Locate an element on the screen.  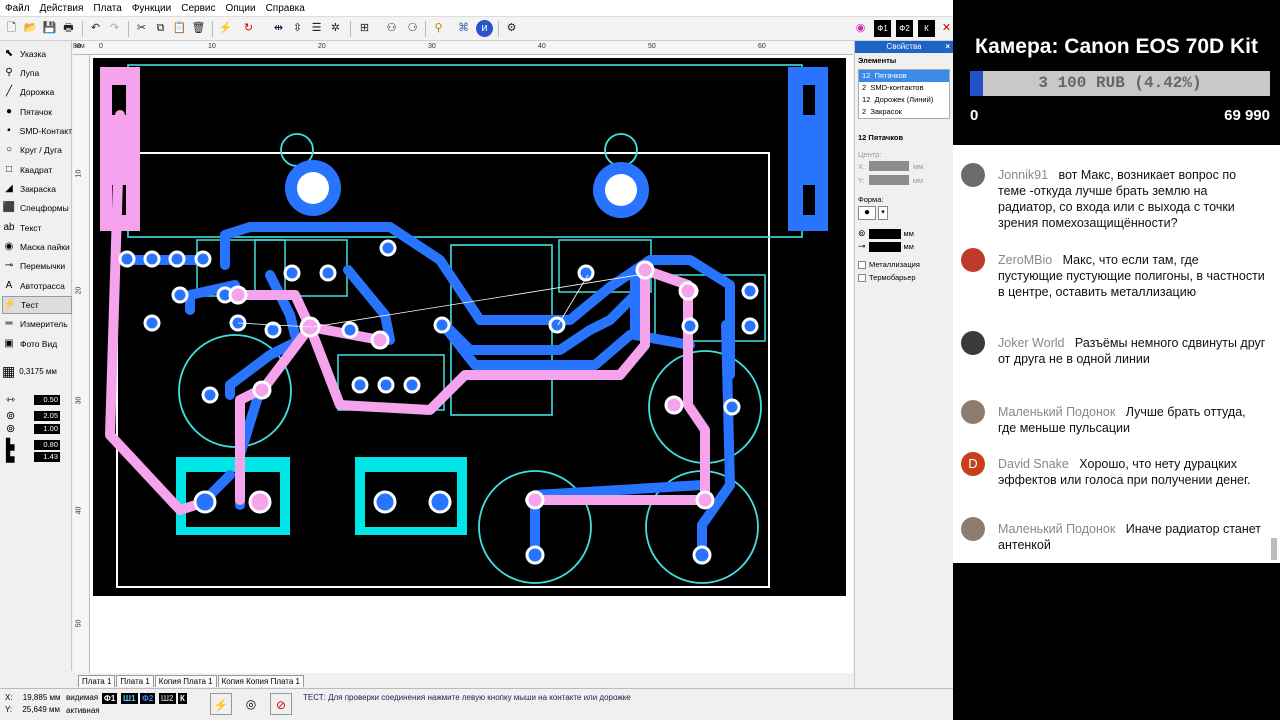
menu-functions: Функции is located at coordinates (151, 8).